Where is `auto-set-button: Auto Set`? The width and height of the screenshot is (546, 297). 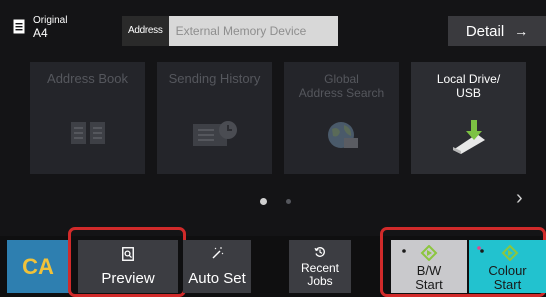
auto-set-button: Auto Set is located at coordinates (217, 266).